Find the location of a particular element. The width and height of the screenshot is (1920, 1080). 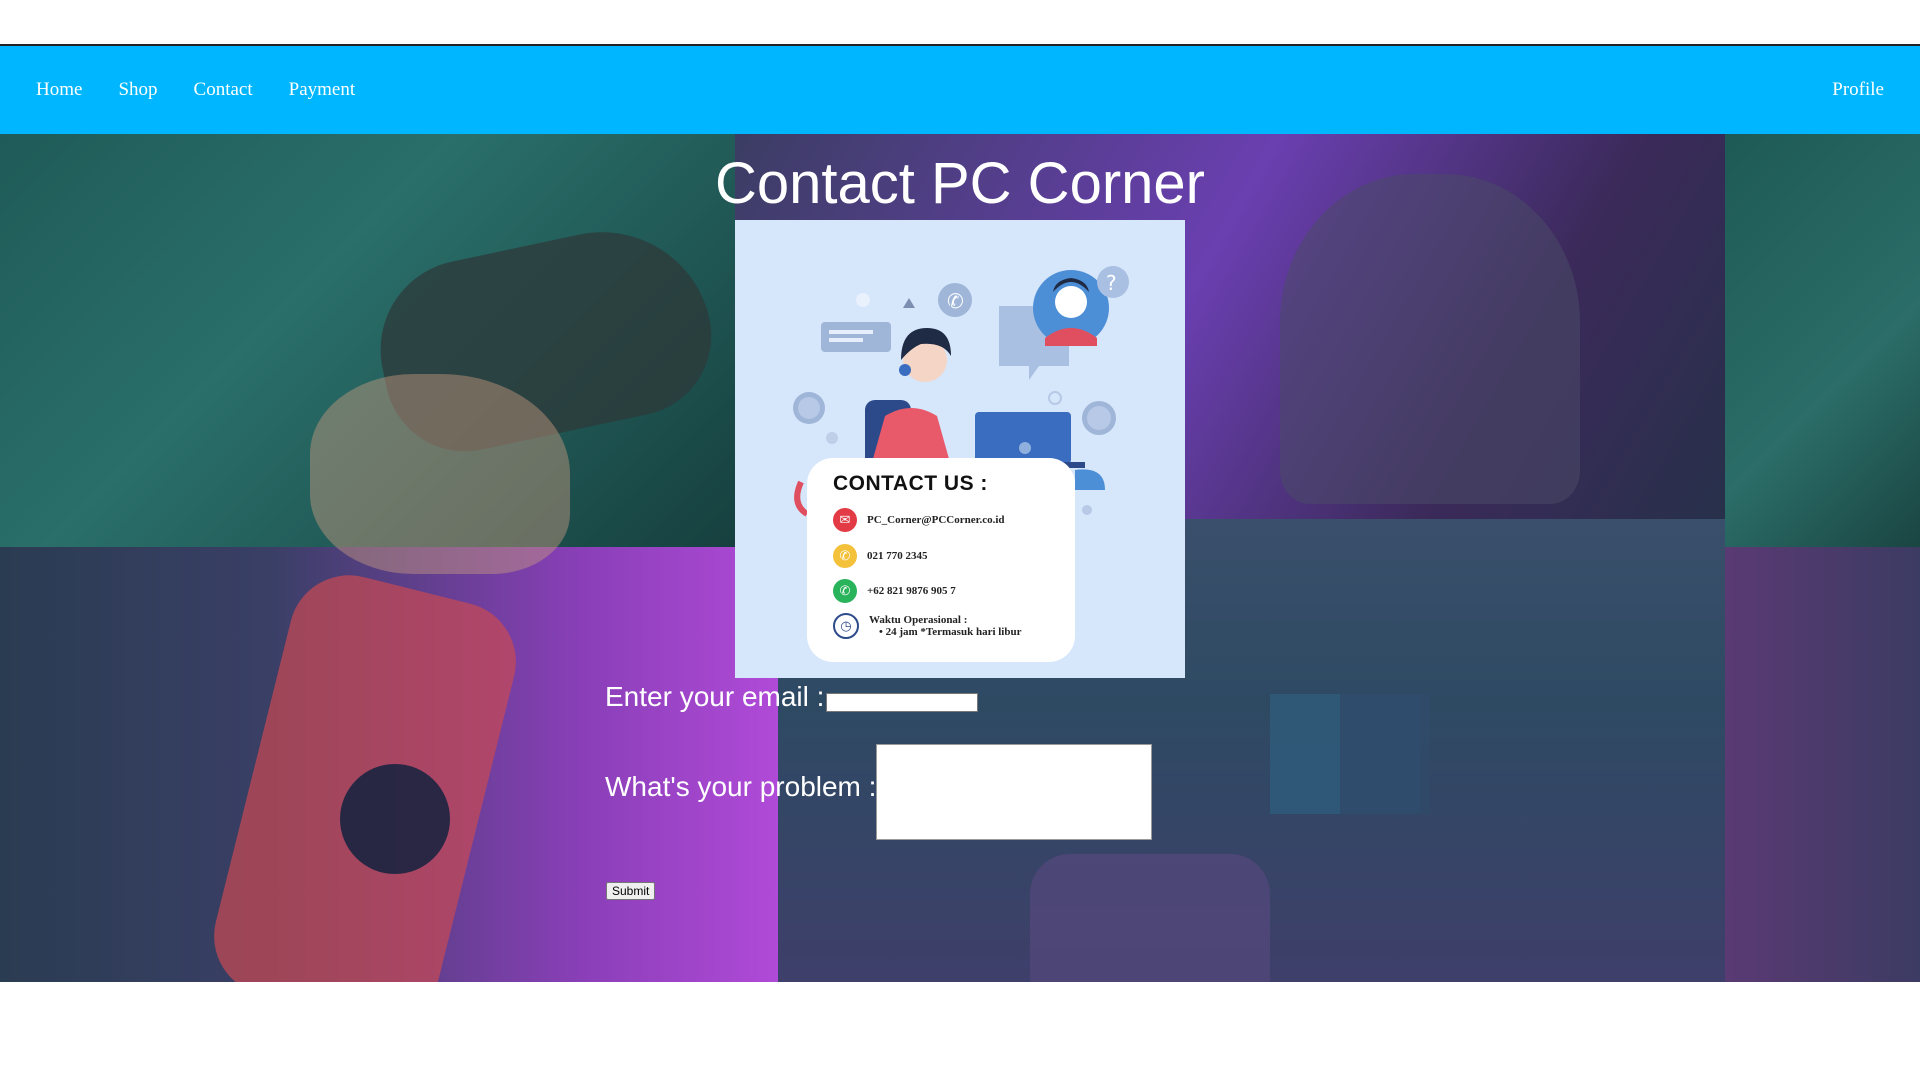

clock-icon: ◷ is located at coordinates (846, 626).